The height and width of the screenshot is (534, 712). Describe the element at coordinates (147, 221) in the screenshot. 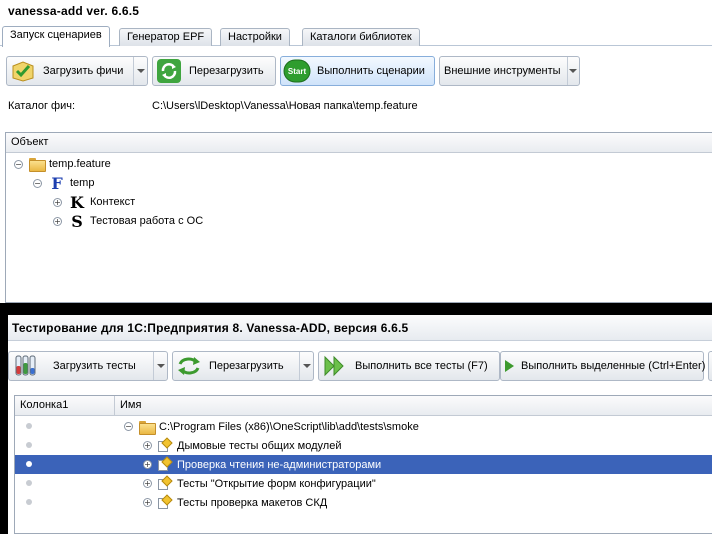

I see `tree-node-label: Тестовая работа с ОС` at that location.